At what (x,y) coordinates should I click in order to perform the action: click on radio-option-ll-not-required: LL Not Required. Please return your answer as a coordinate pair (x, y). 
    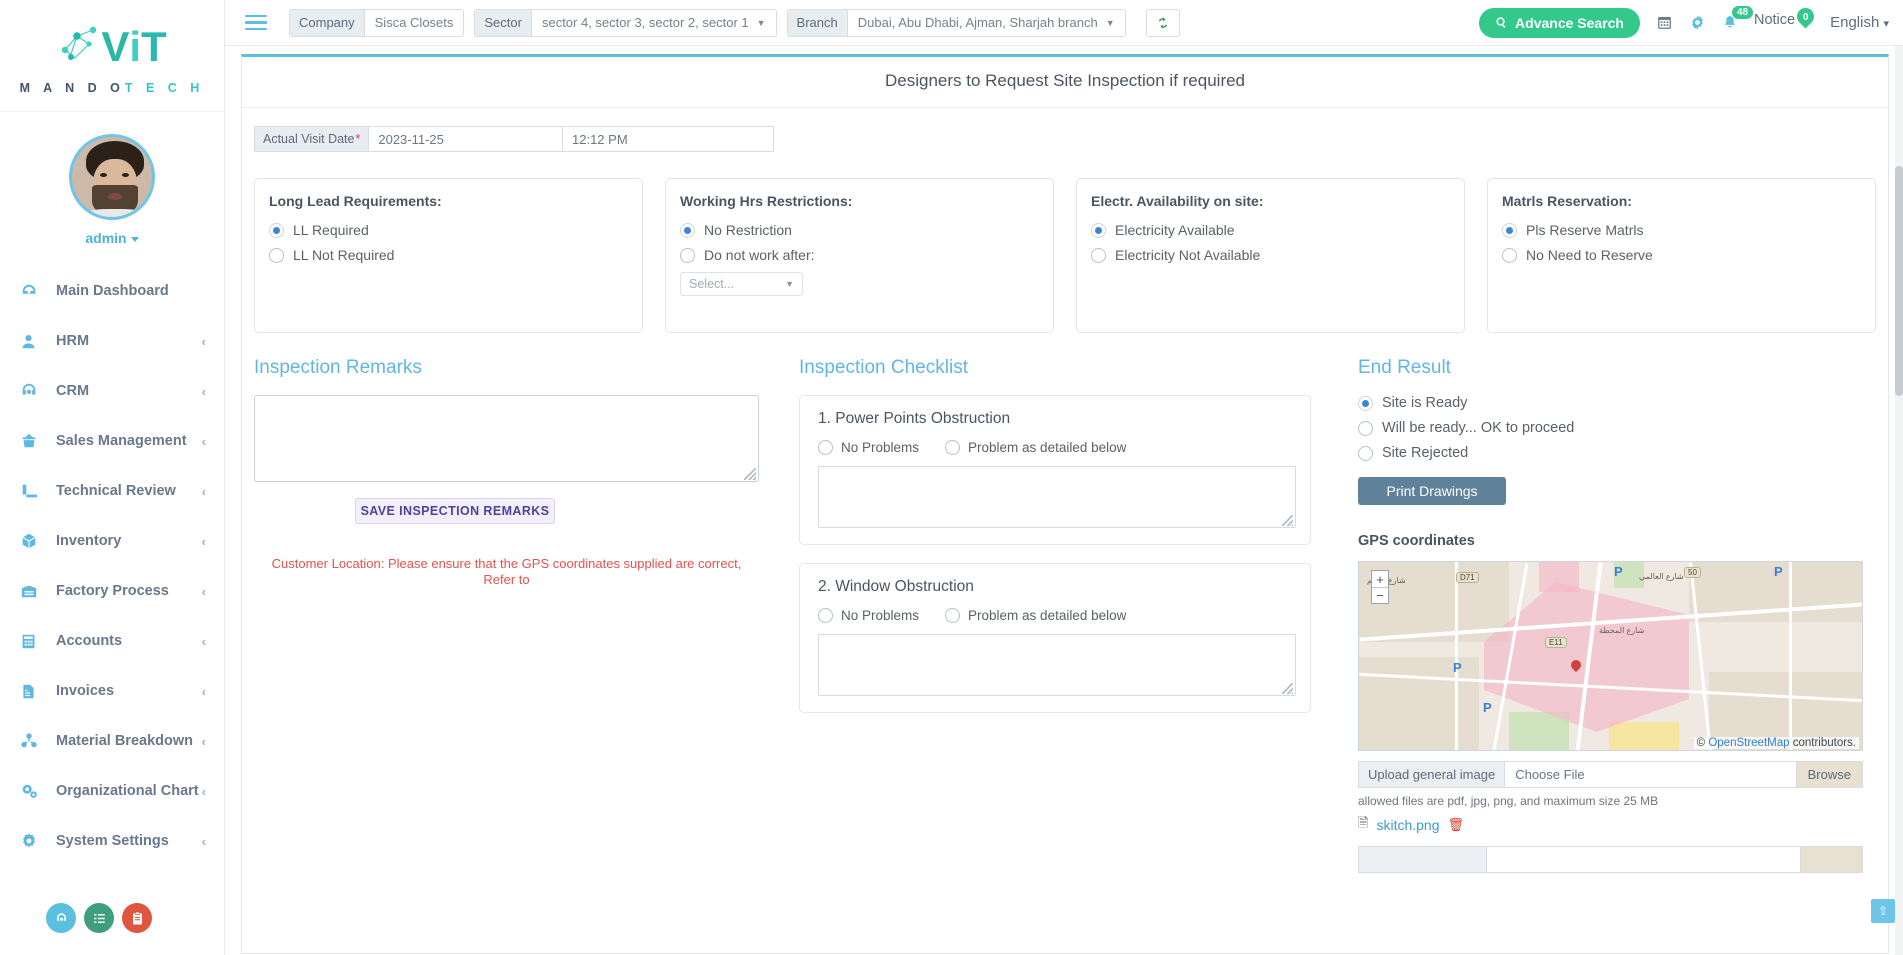
    Looking at the image, I should click on (448, 255).